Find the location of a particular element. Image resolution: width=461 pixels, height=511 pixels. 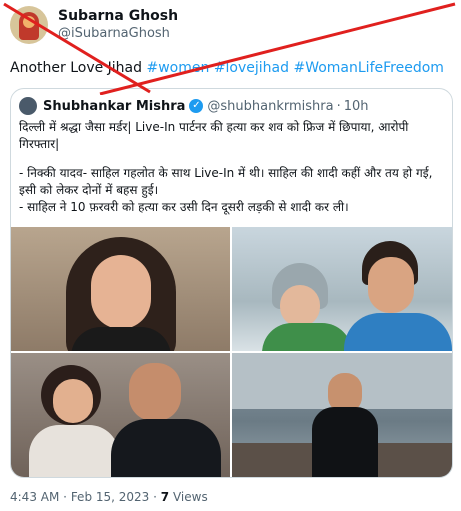

hashtag-link: #women is located at coordinates (177, 68).